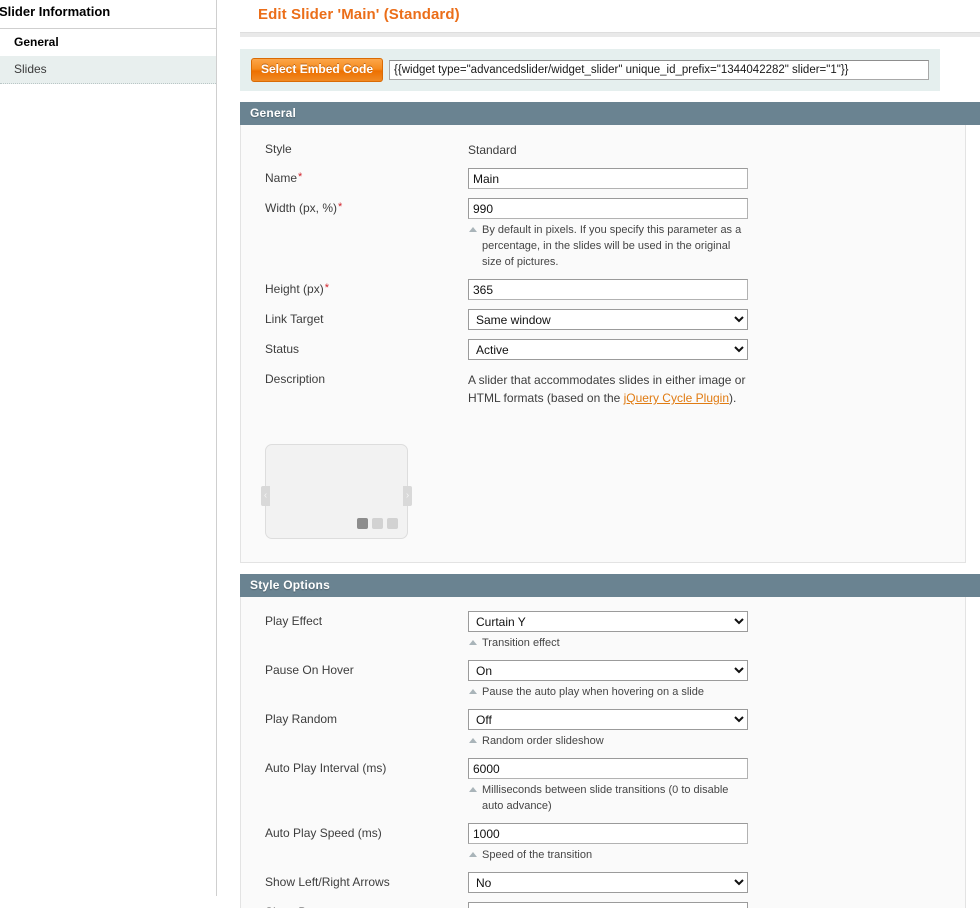  What do you see at coordinates (301, 719) in the screenshot?
I see `field-label: Play Random` at bounding box center [301, 719].